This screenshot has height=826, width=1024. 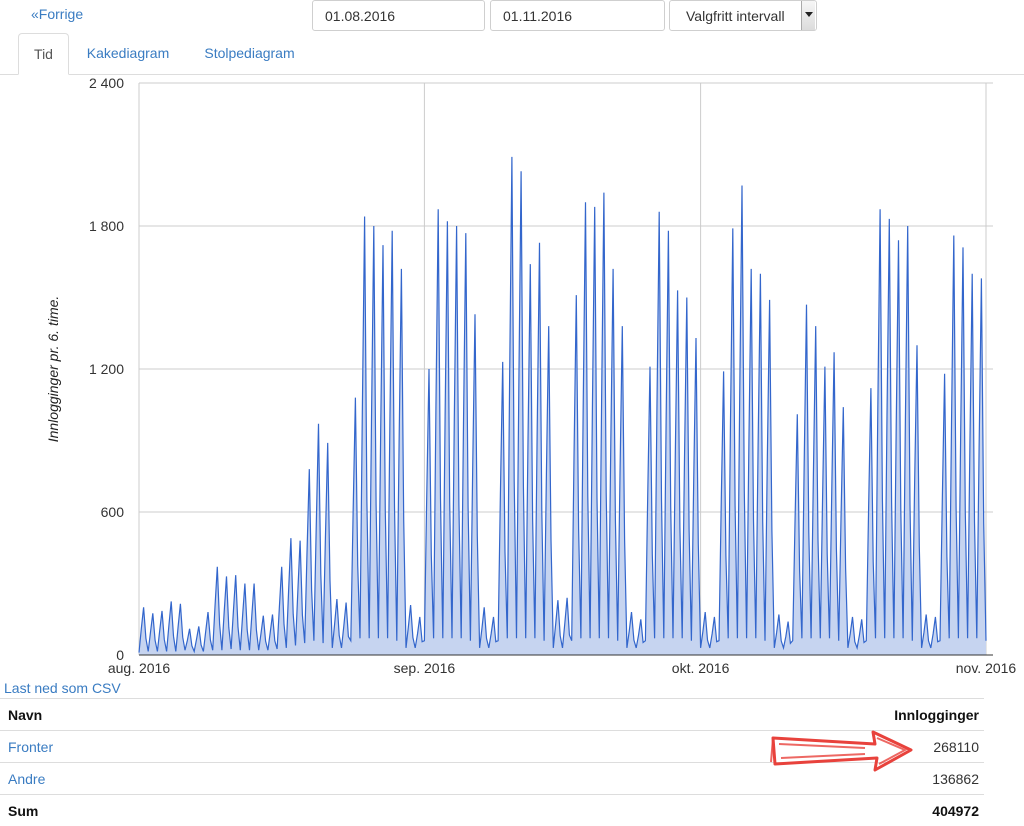 What do you see at coordinates (106, 83) in the screenshot?
I see `y-tick-label: 2 400` at bounding box center [106, 83].